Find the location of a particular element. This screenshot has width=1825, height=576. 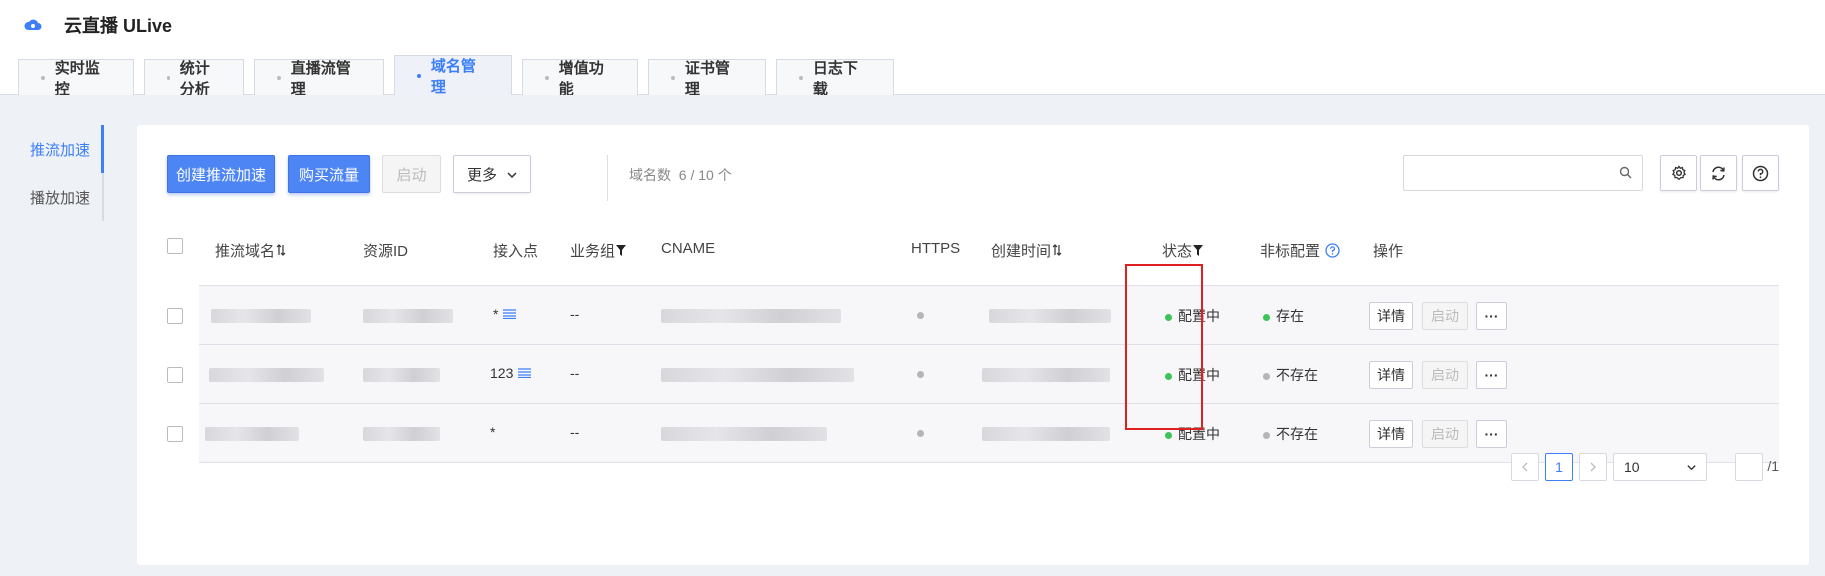

table-row: 123 -- 配置中 不存在 详情 启动 ··· is located at coordinates (973, 373).